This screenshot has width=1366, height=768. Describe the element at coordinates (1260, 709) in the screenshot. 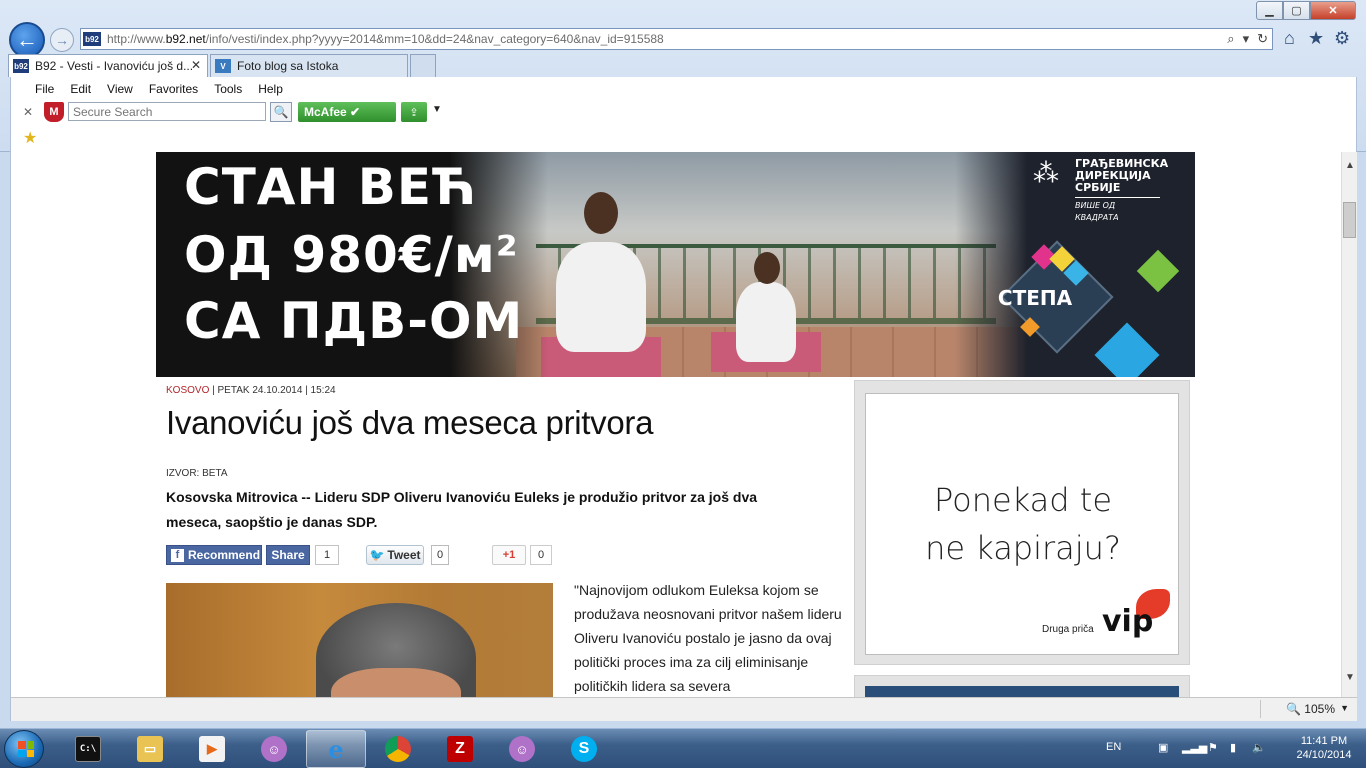

I see `status-divider` at that location.